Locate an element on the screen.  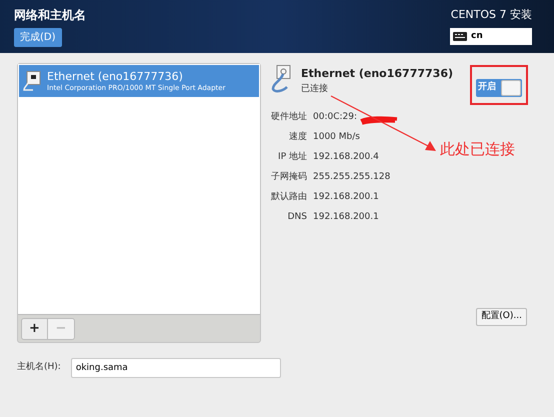
page-title: 网络和主机名 is located at coordinates (50, 15).